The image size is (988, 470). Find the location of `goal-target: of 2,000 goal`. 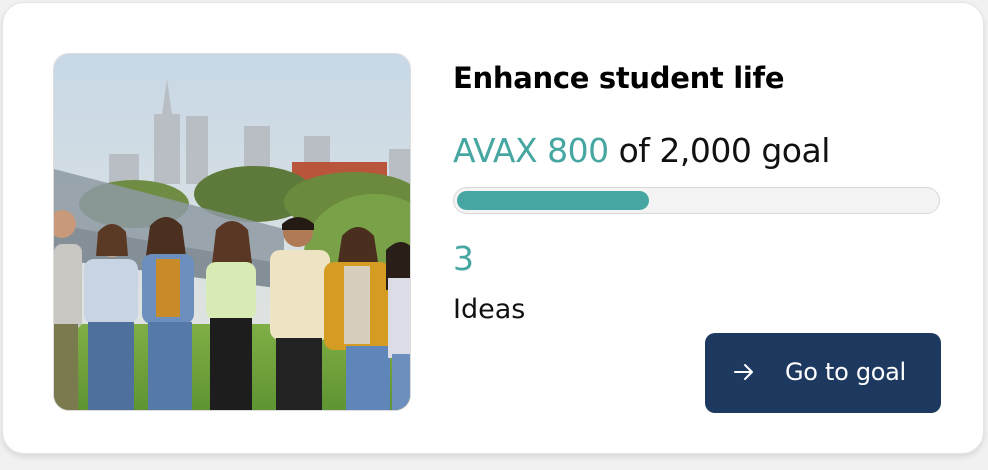

goal-target: of 2,000 goal is located at coordinates (724, 150).